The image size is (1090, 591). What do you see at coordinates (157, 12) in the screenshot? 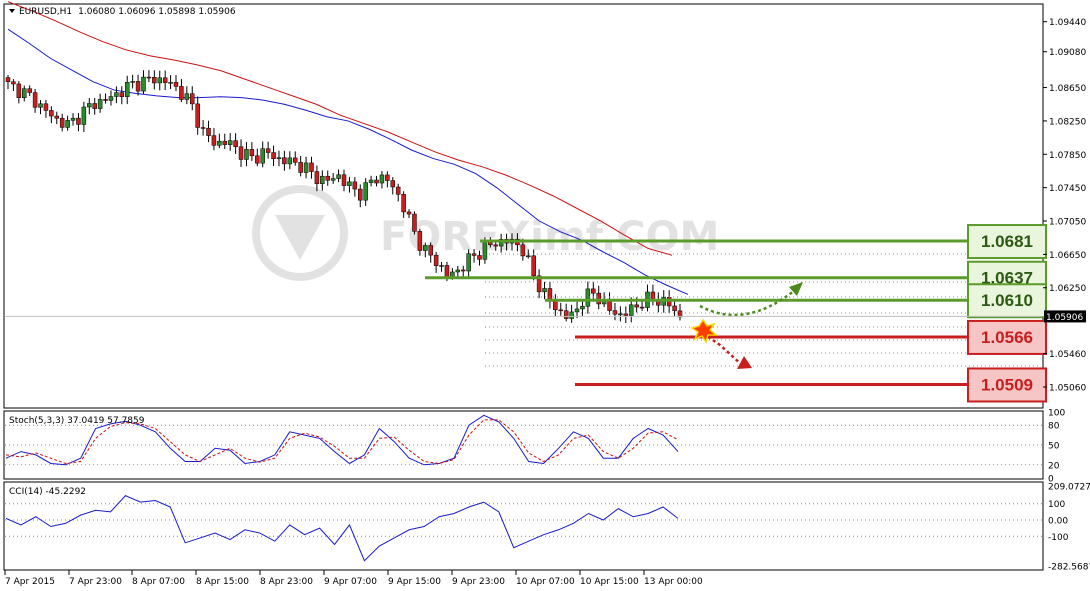
I see `ohlc-header: 1.06080 1.06096 1.05898 1.05906` at bounding box center [157, 12].